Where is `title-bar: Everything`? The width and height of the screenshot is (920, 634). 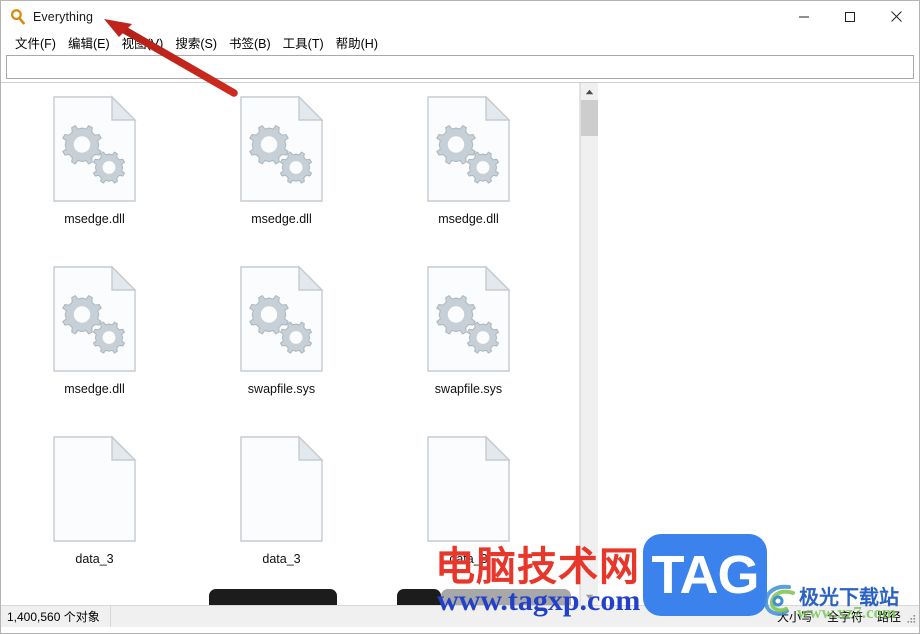 title-bar: Everything is located at coordinates (460, 16).